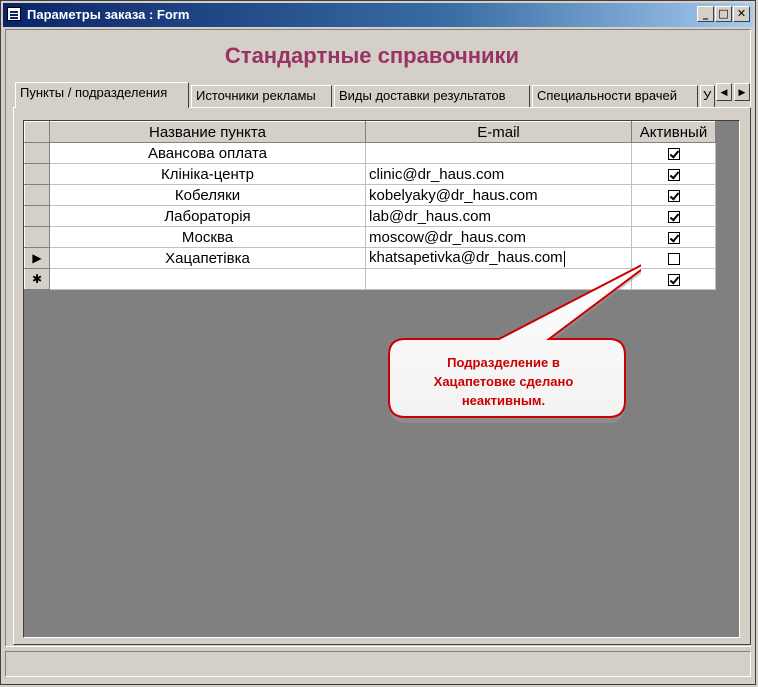 Image resolution: width=758 pixels, height=687 pixels. What do you see at coordinates (37, 258) in the screenshot?
I see `current-record-marker-icon: ▶` at bounding box center [37, 258].